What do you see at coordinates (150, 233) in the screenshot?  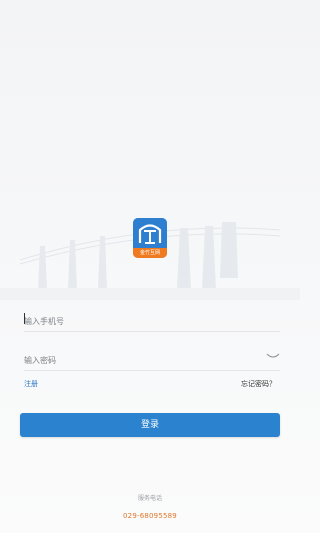 I see `train-icon` at bounding box center [150, 233].